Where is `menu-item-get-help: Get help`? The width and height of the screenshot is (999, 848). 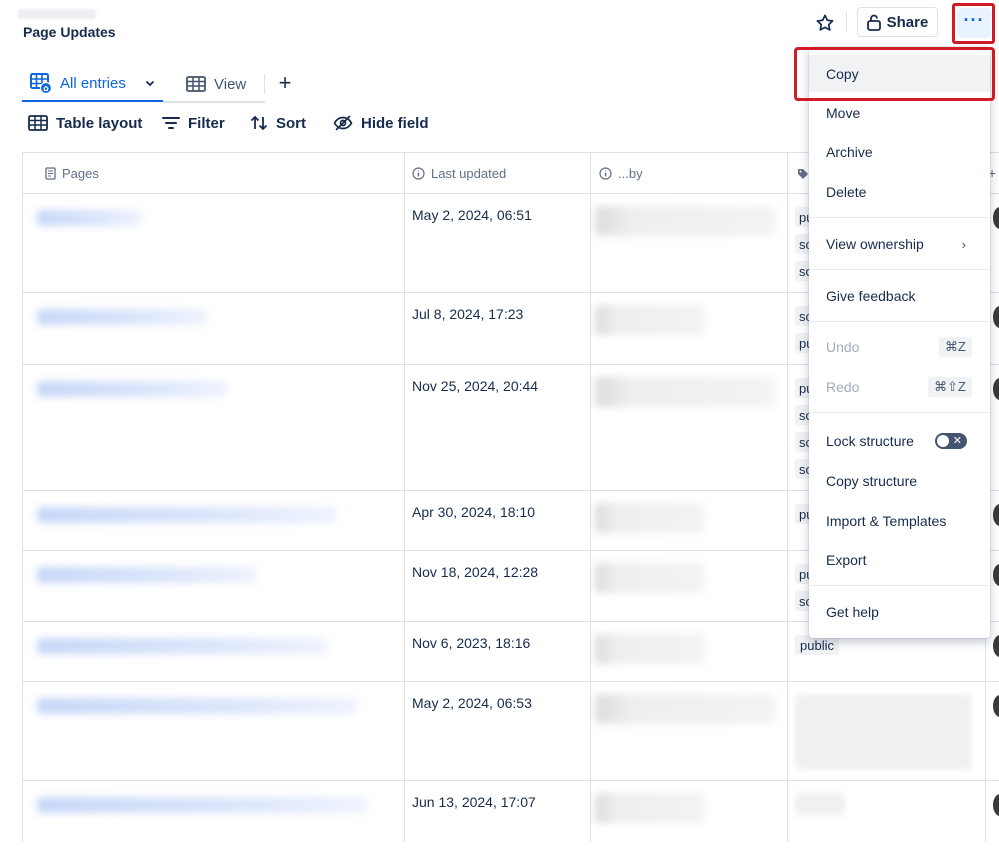
menu-item-get-help: Get help is located at coordinates (899, 612).